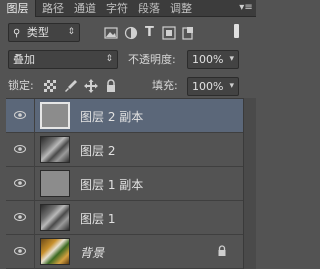  Describe the element at coordinates (208, 86) in the screenshot. I see `fill-value: 100%` at that location.